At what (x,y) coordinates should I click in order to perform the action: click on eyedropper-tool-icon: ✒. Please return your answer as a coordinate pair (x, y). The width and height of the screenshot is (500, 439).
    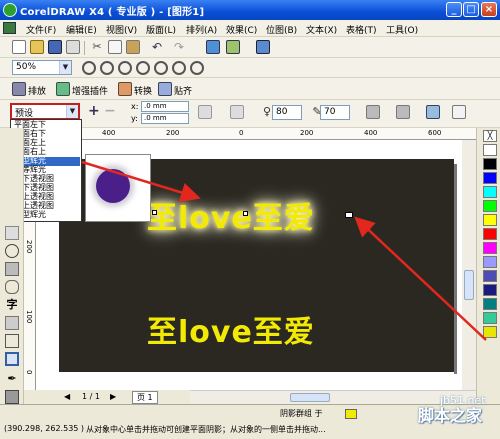
    Looking at the image, I should click on (12, 379).